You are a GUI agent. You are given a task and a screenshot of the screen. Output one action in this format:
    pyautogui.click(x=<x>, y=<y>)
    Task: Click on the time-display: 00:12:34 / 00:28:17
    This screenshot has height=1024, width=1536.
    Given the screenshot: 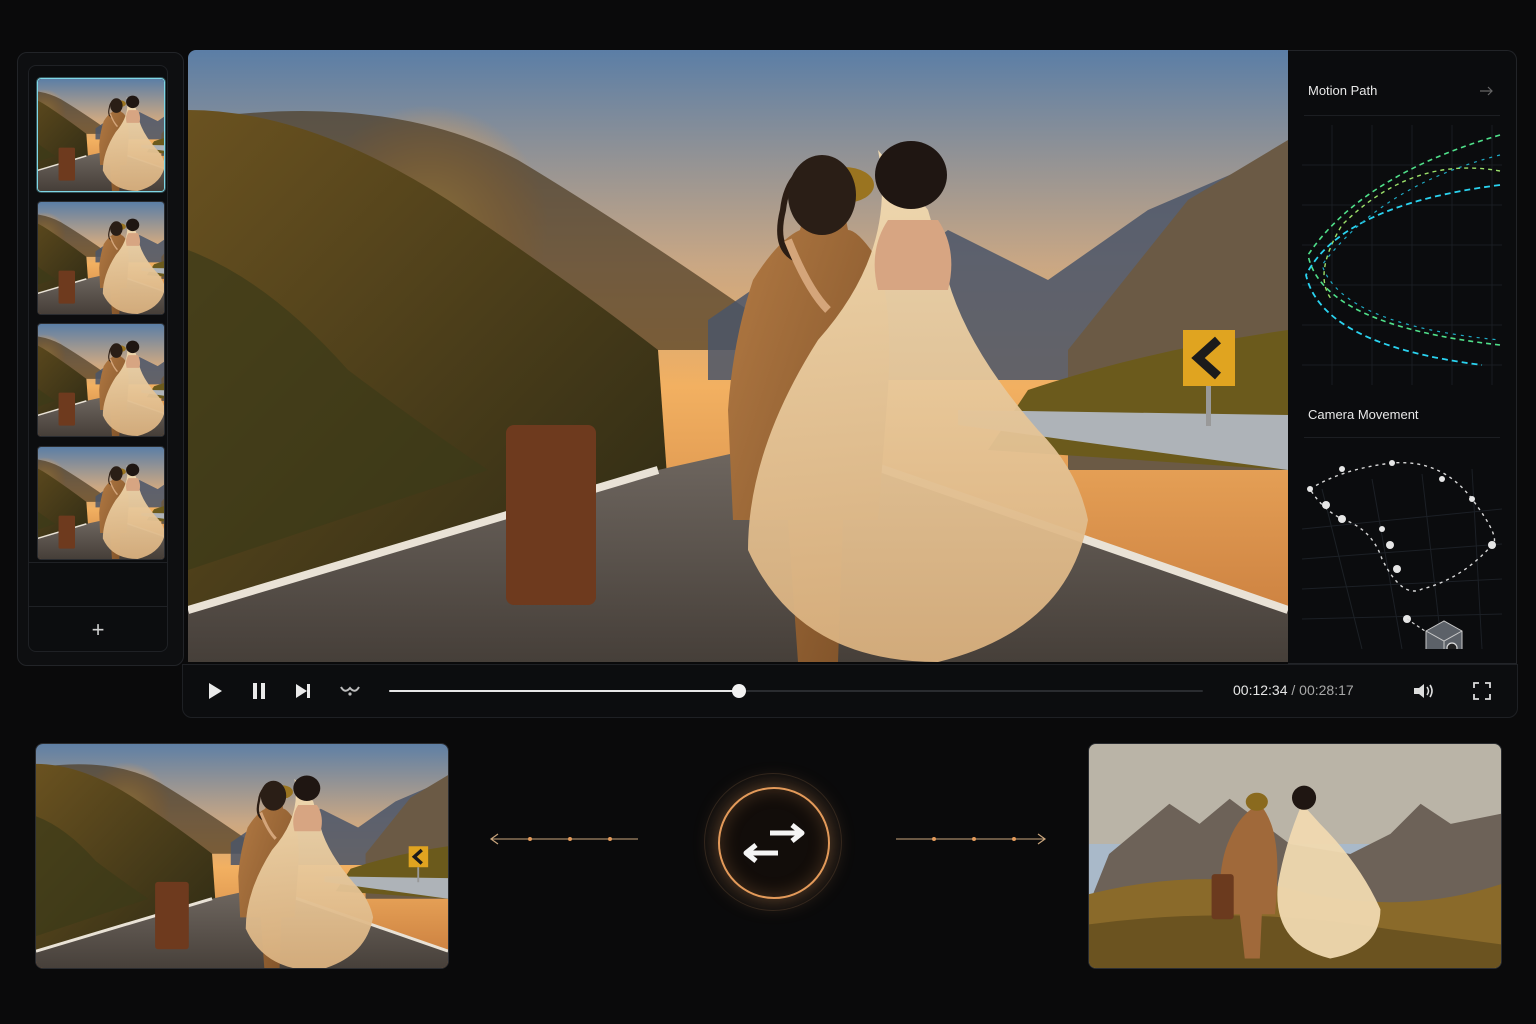 What is the action you would take?
    pyautogui.click(x=1293, y=690)
    